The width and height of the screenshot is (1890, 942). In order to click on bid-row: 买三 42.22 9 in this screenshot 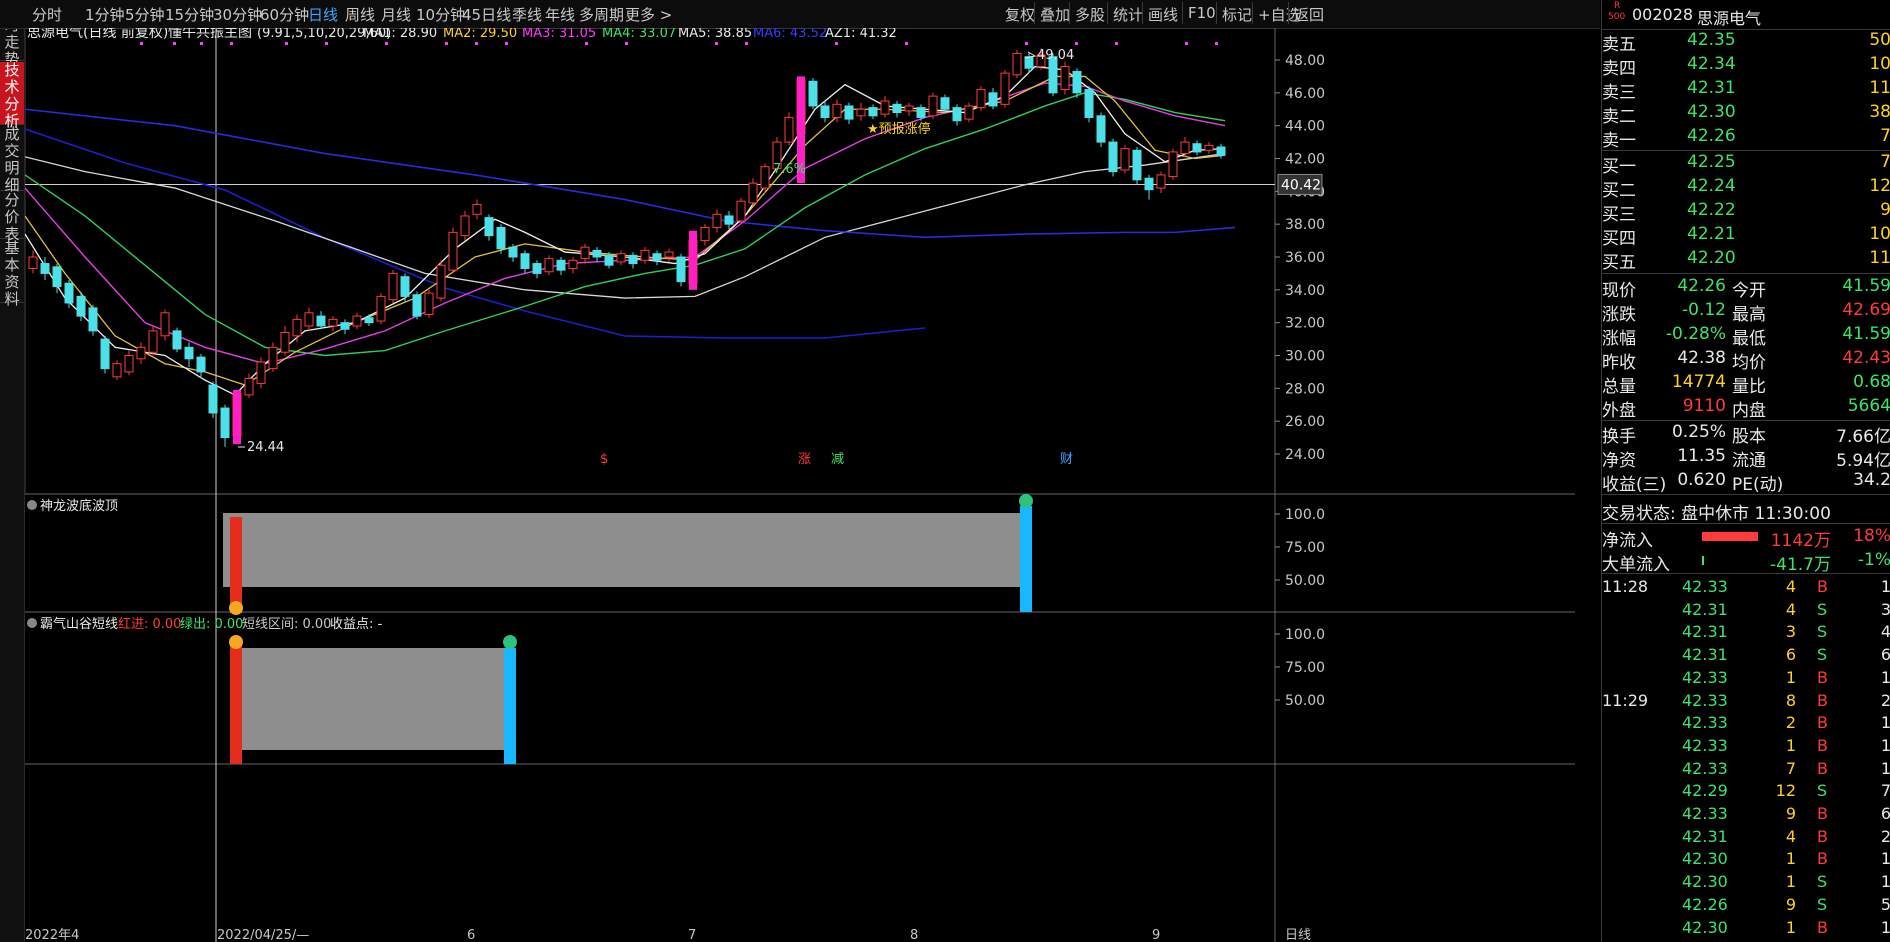, I will do `click(1746, 212)`.